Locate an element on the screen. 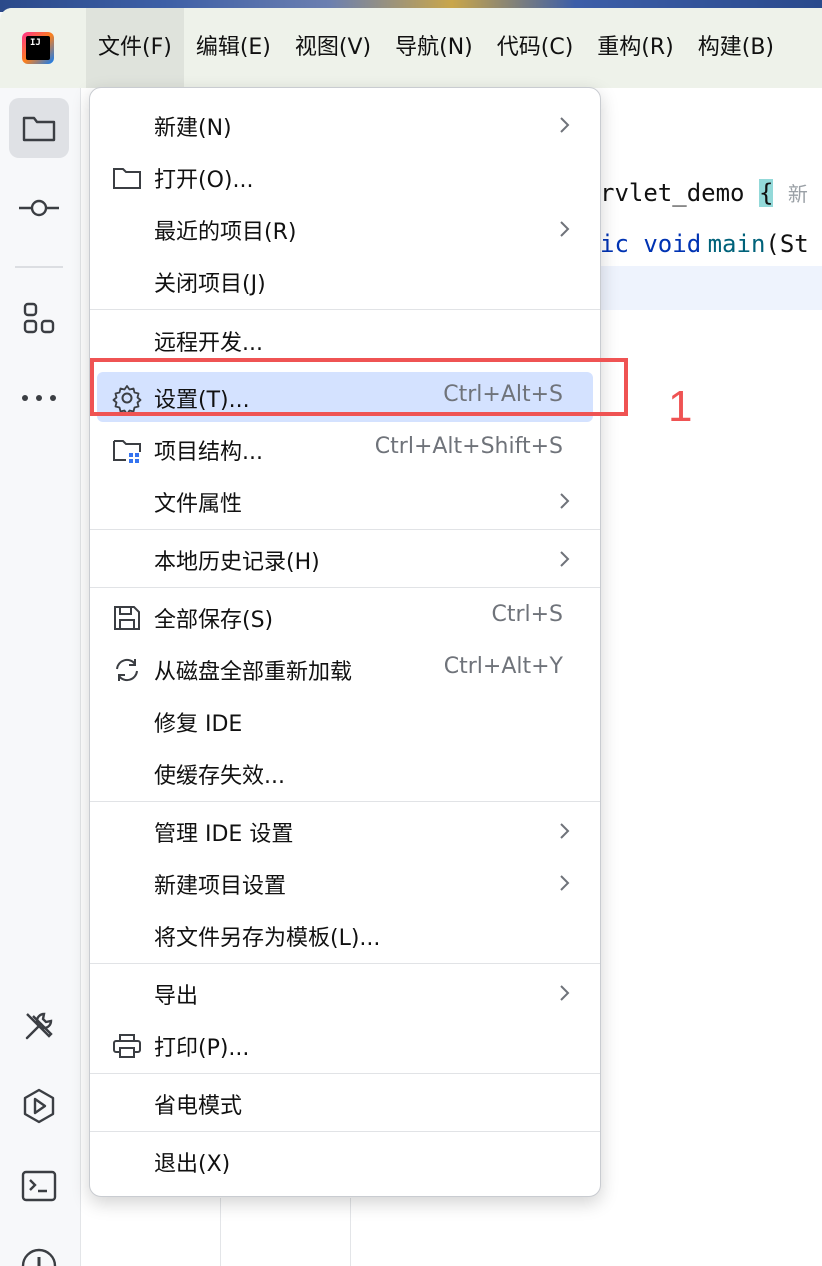  brace-text: { is located at coordinates (766, 193).